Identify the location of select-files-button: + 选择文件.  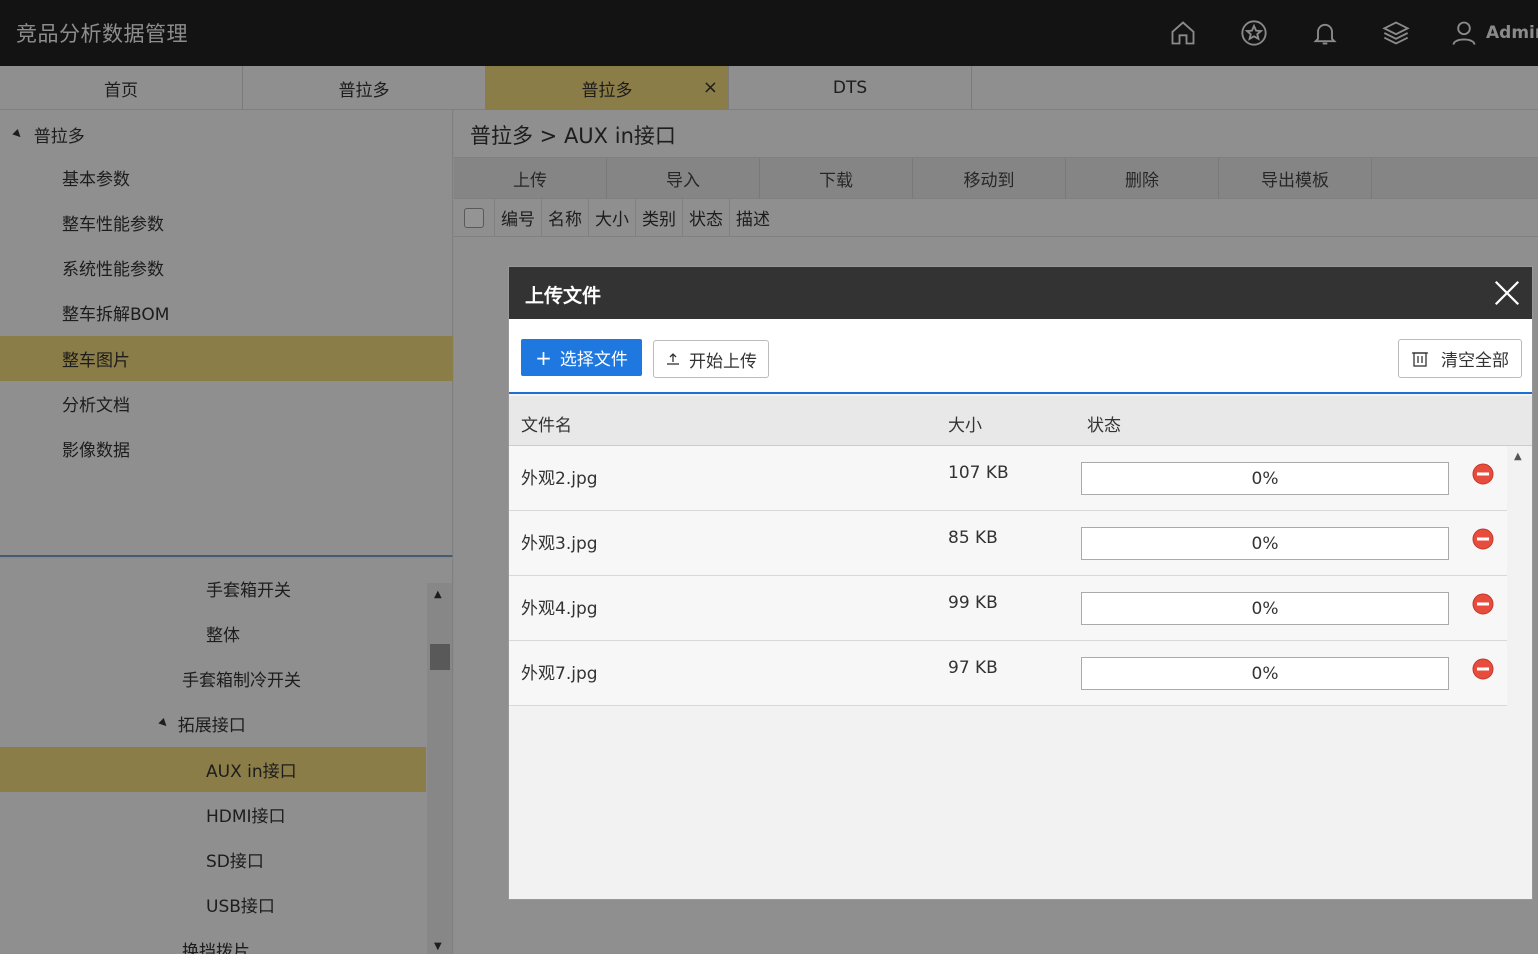
(581, 357).